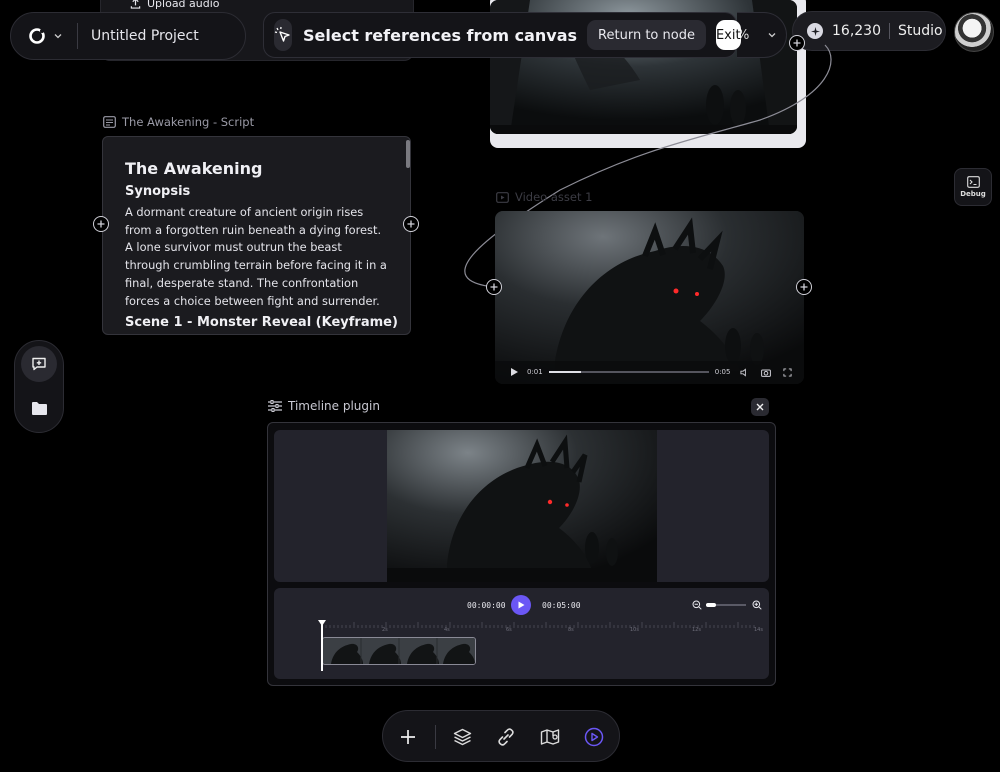  I want to click on debug-button: Debug, so click(973, 187).